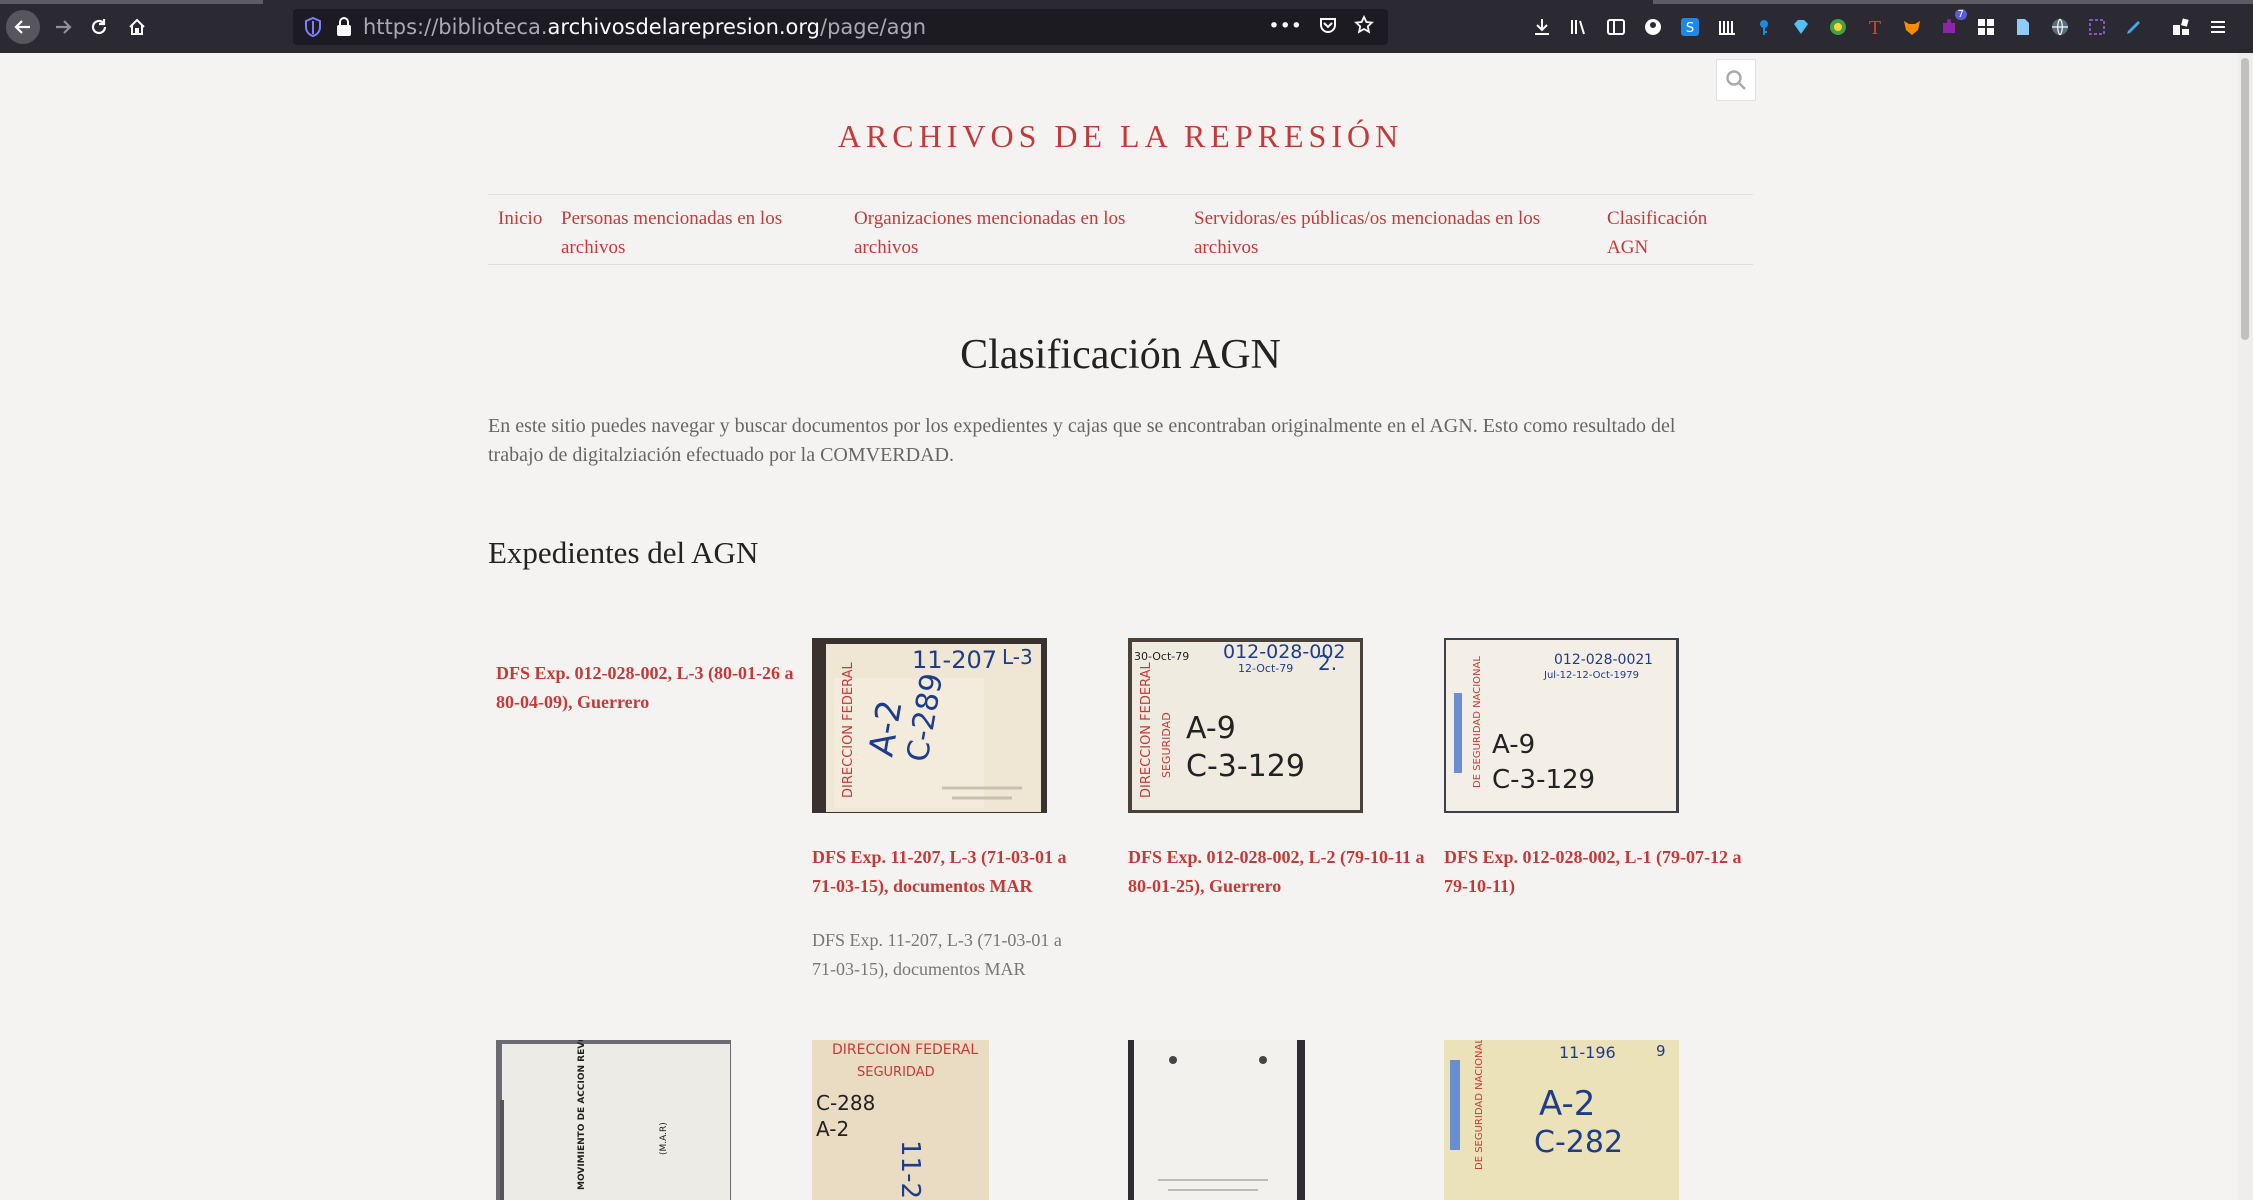  I want to click on svg-text: C-288, so click(845, 1103).